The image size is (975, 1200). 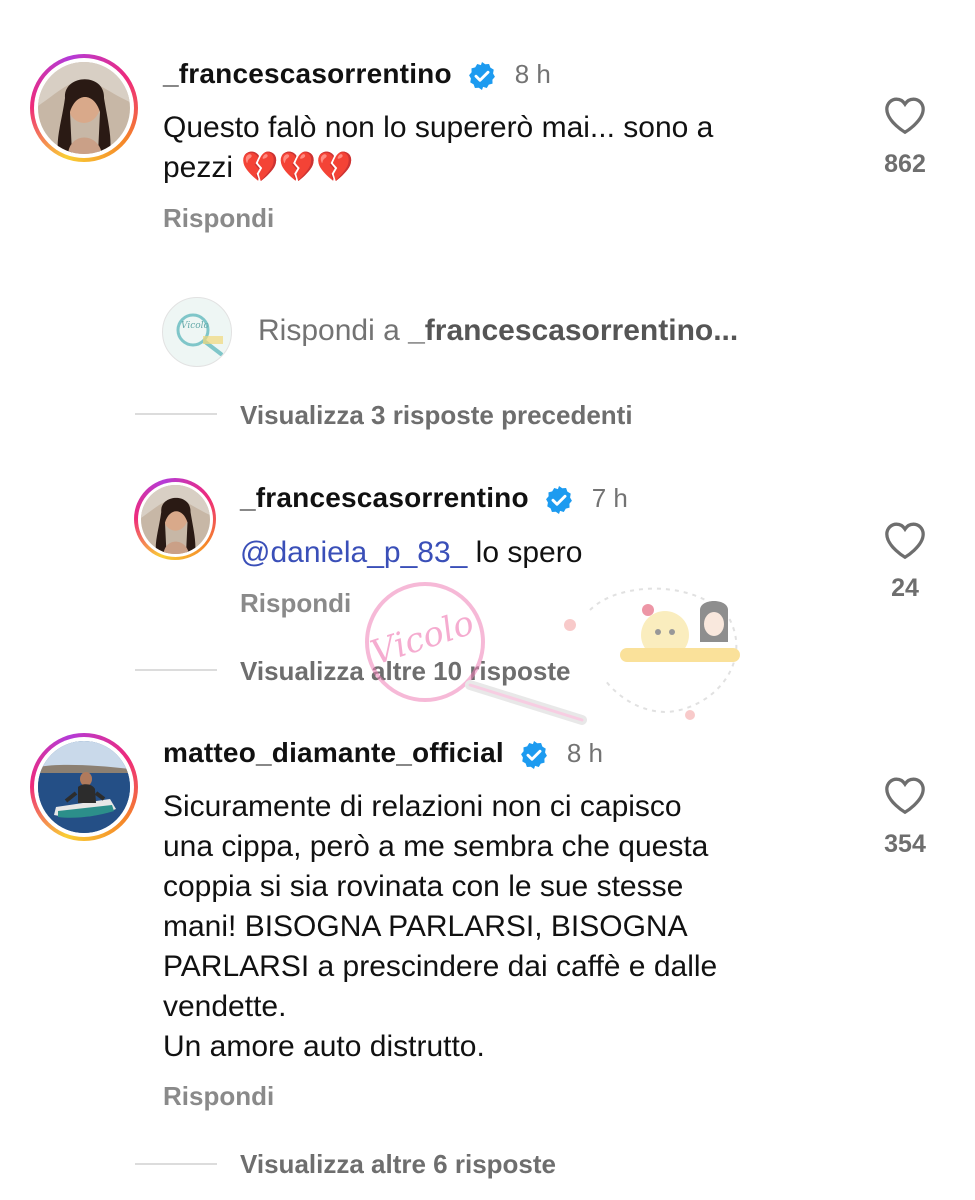 I want to click on comment-line: coppia si sia rovinata con le sue stesse, so click(x=423, y=886).